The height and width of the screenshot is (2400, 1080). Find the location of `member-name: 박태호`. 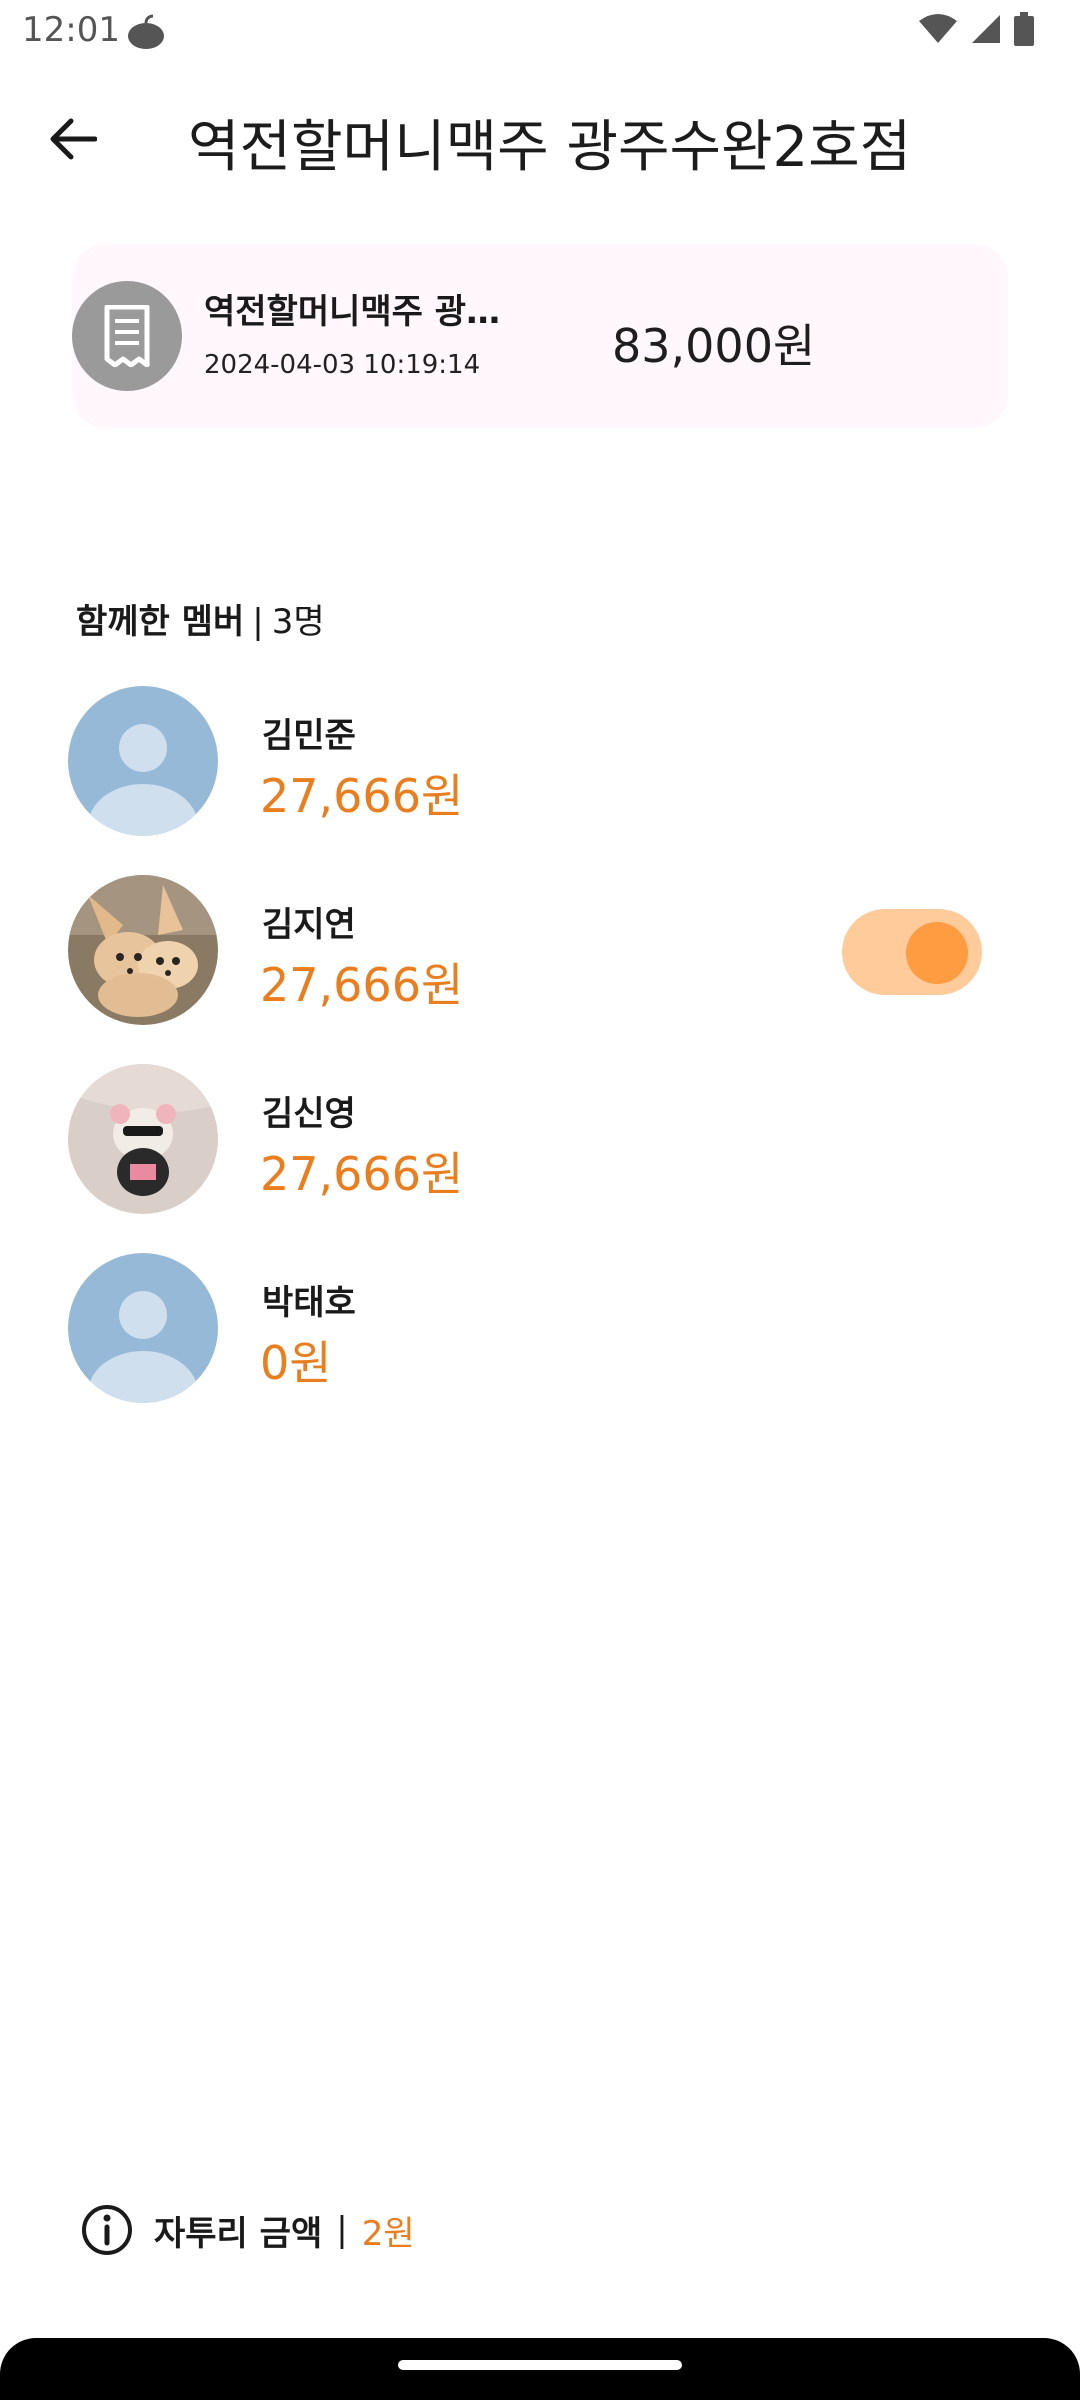

member-name: 박태호 is located at coordinates (309, 1303).